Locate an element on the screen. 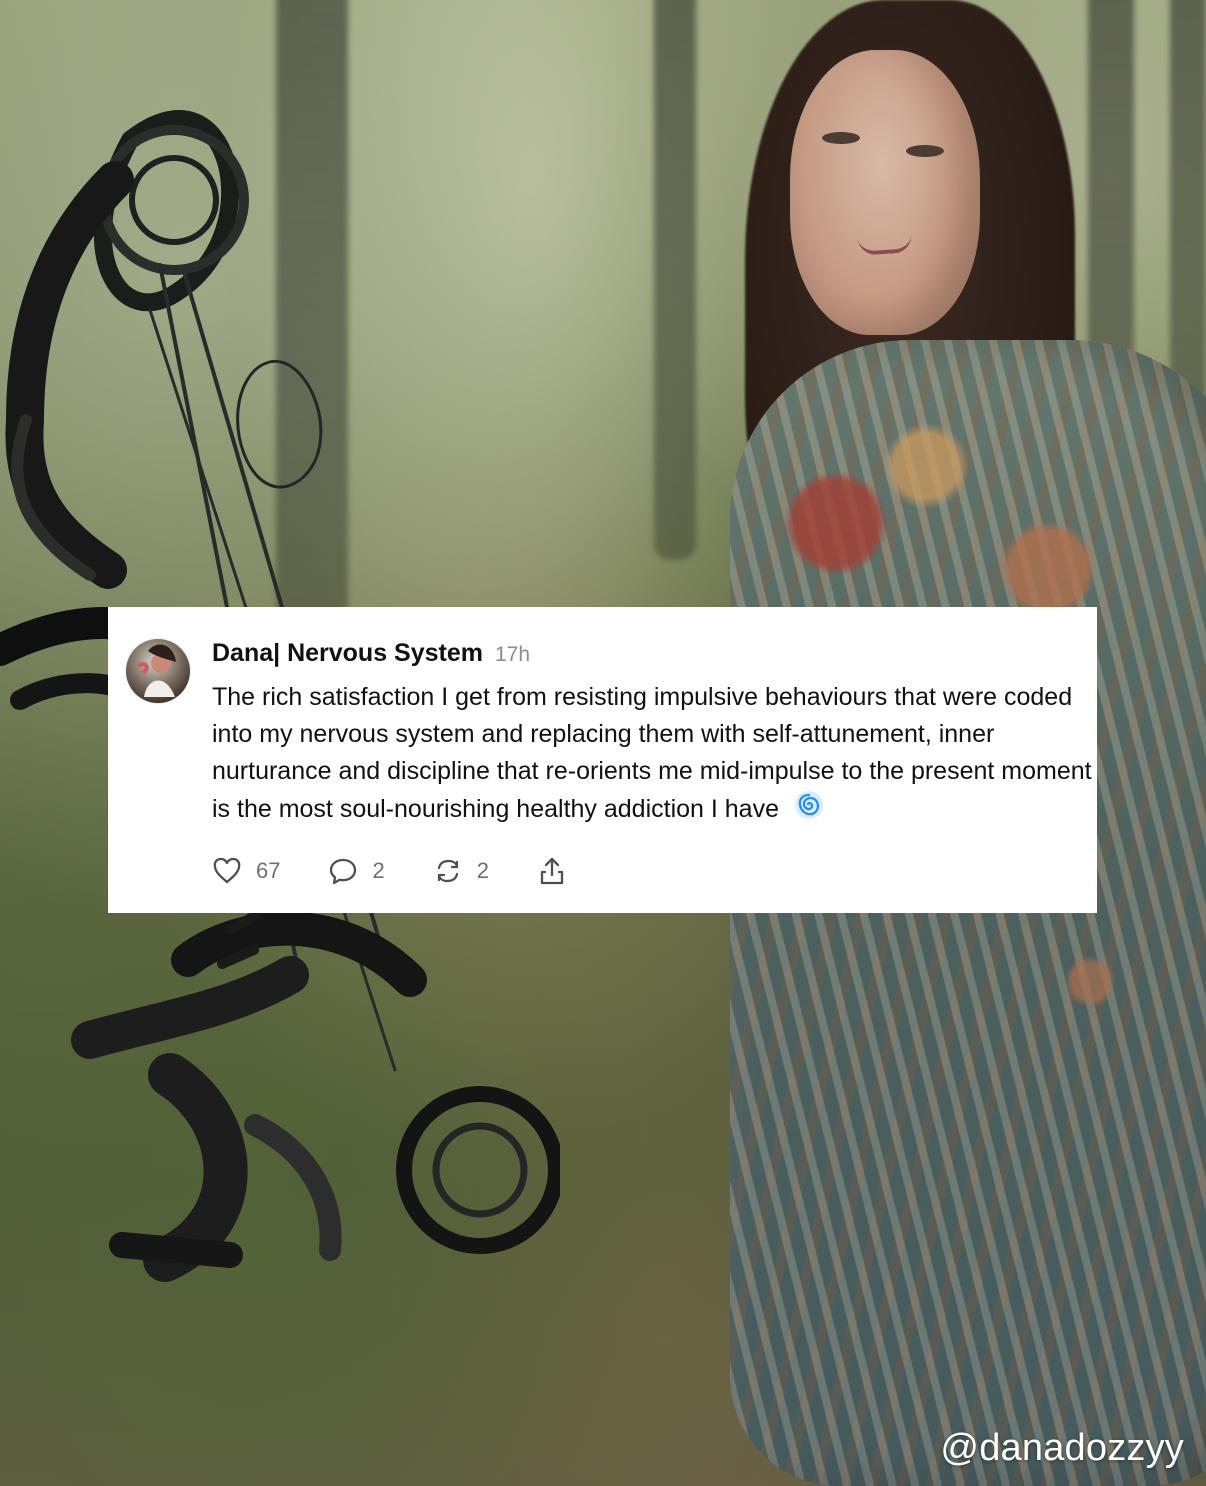 This screenshot has width=1206, height=1486. heart-icon is located at coordinates (227, 870).